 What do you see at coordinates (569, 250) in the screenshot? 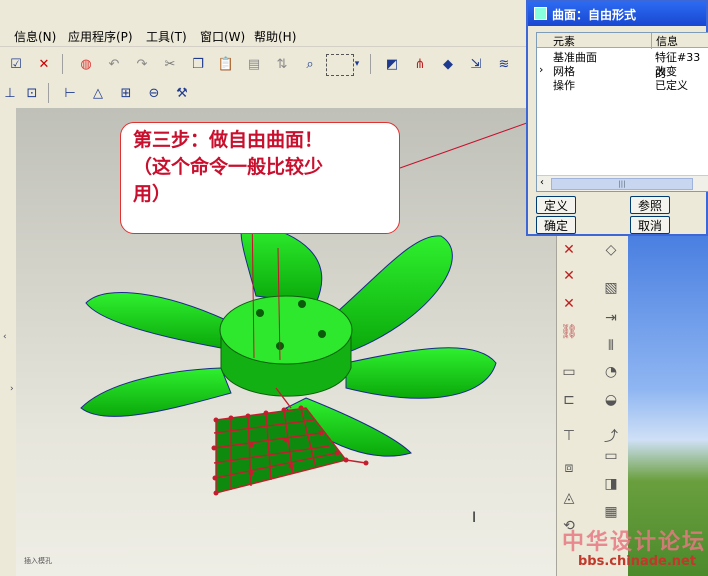
I see `datum-point-tool-icon: ✕` at bounding box center [569, 250].